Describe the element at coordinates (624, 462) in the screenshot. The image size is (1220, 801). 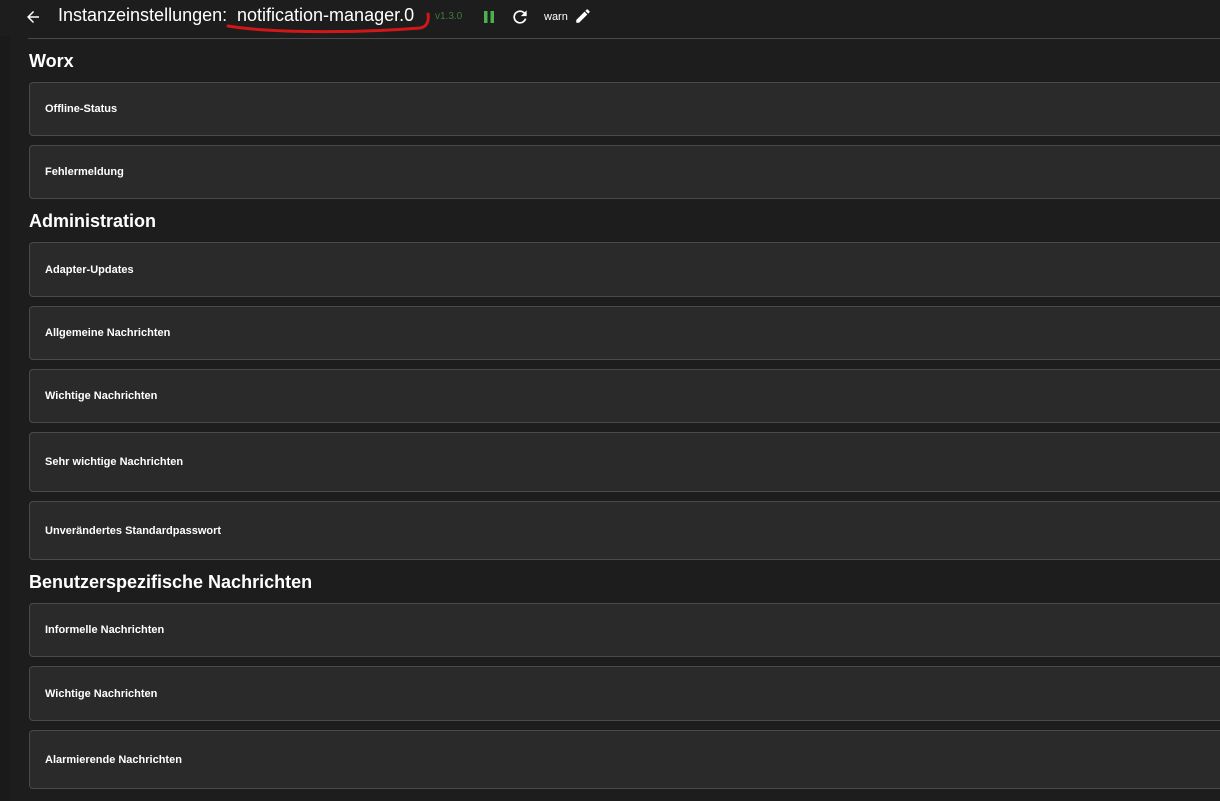
I see `panel-sehr-wichtige-nachrichten: Sehr wichtige Nachrichten` at that location.